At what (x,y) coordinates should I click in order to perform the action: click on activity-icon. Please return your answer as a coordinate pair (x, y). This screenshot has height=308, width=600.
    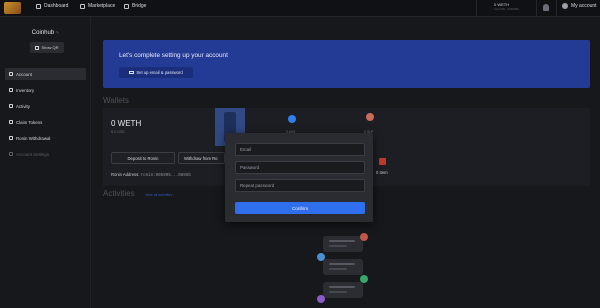
    Looking at the image, I should click on (11, 106).